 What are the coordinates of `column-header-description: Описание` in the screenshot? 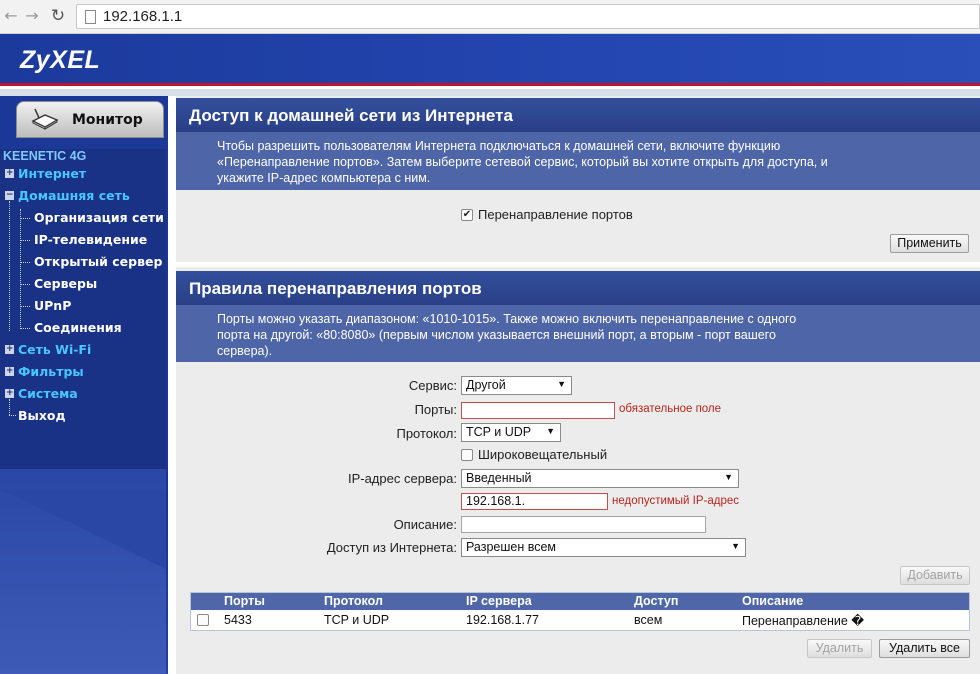 It's located at (773, 601).